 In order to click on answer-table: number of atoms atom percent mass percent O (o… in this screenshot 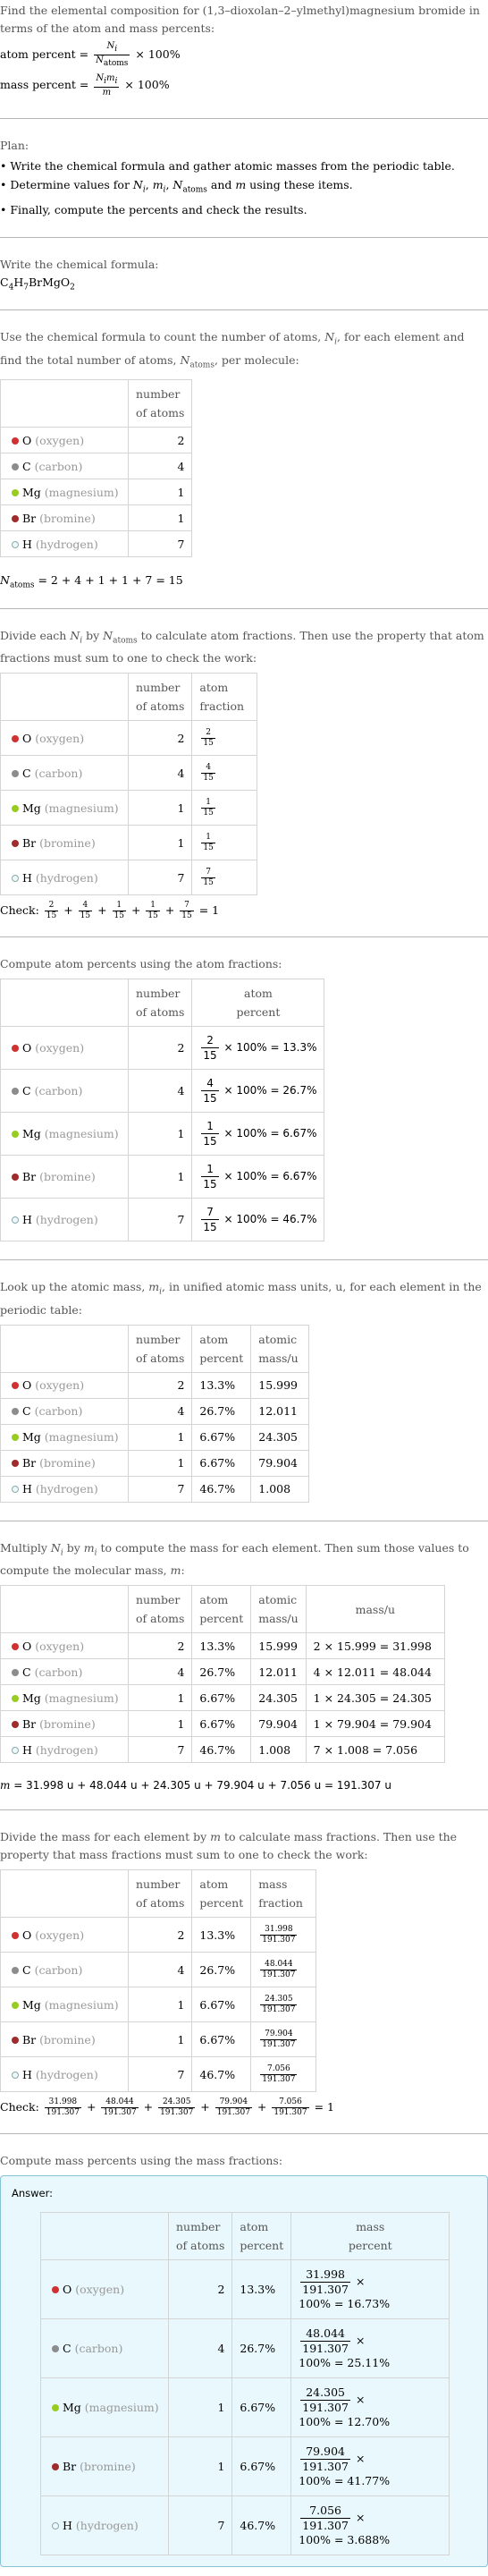, I will do `click(245, 2383)`.